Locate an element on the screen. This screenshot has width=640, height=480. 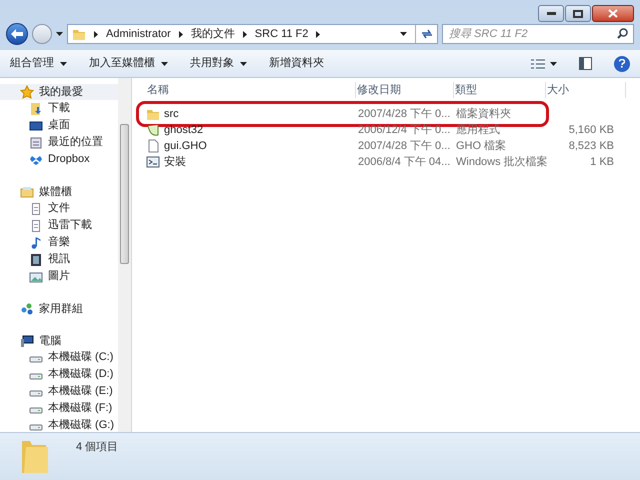
pane-icon is located at coordinates (585, 63).